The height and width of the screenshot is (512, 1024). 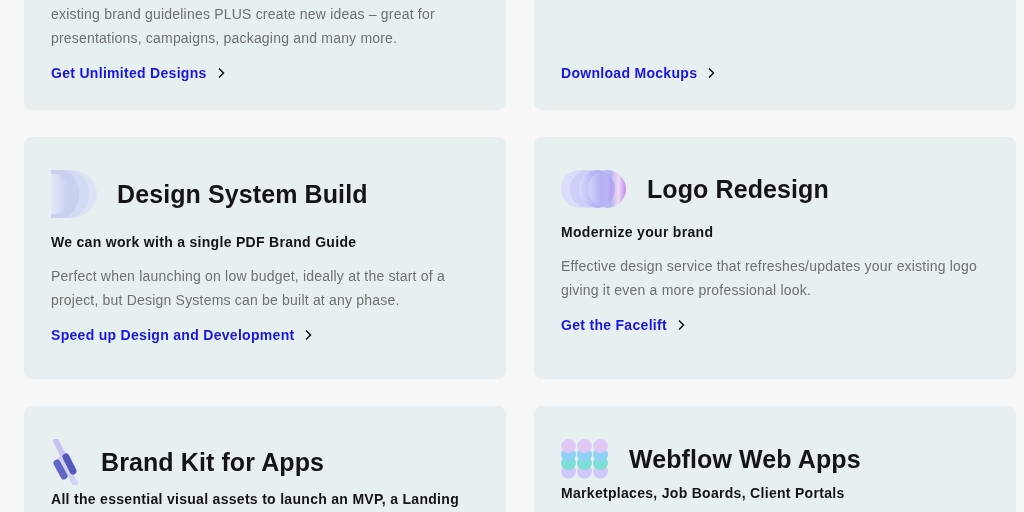 I want to click on card-title: Brand Kit for Apps, so click(x=213, y=462).